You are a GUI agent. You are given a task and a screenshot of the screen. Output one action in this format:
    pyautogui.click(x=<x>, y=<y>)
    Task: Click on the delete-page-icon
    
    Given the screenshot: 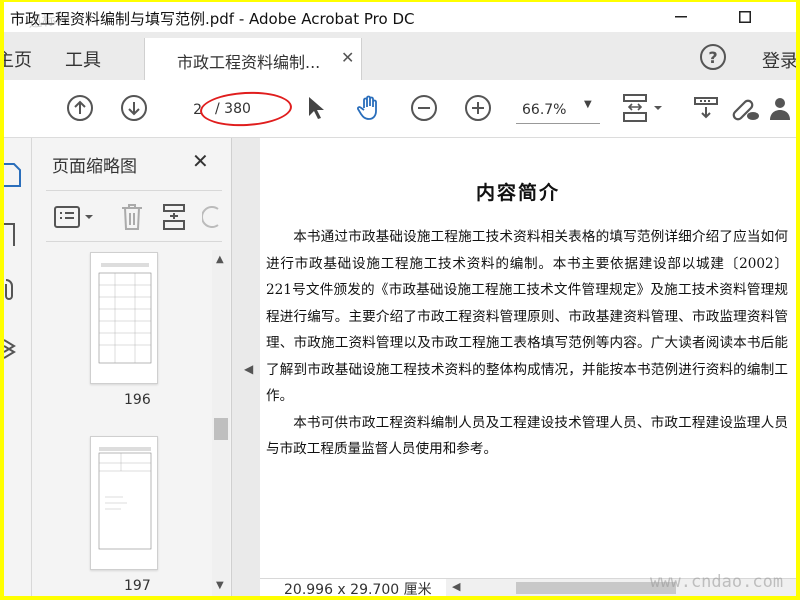 What is the action you would take?
    pyautogui.click(x=132, y=217)
    